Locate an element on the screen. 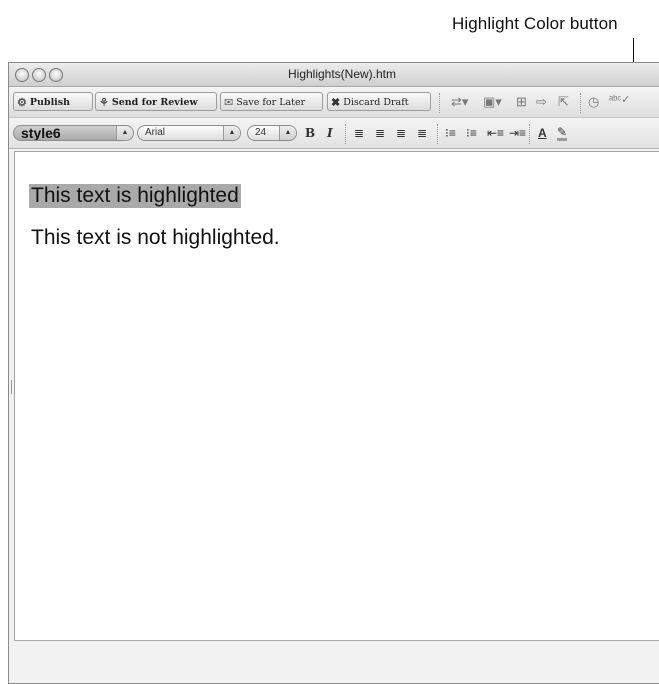 The height and width of the screenshot is (684, 659). publish-button: ⚙ Publish is located at coordinates (53, 101).